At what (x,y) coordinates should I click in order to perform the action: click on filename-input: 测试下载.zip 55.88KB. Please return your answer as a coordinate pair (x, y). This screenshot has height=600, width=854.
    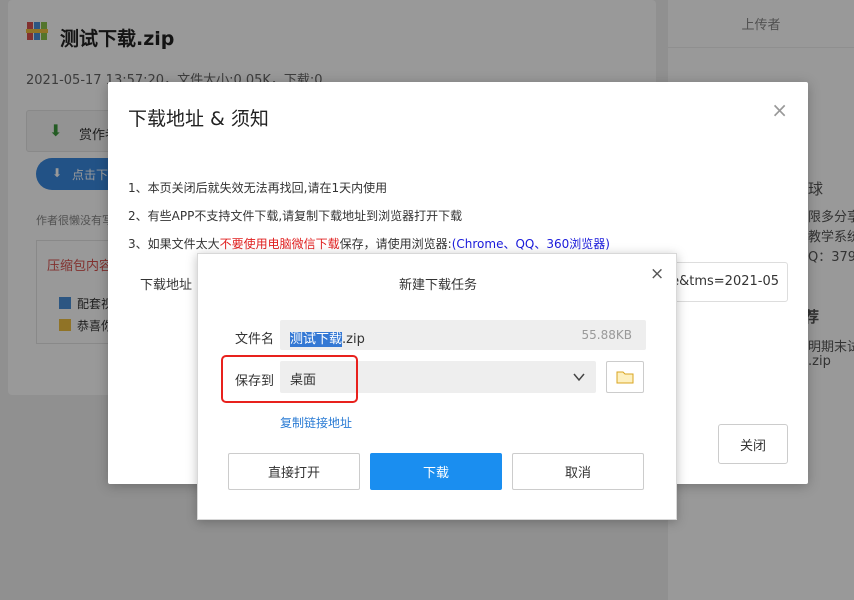
    Looking at the image, I should click on (463, 335).